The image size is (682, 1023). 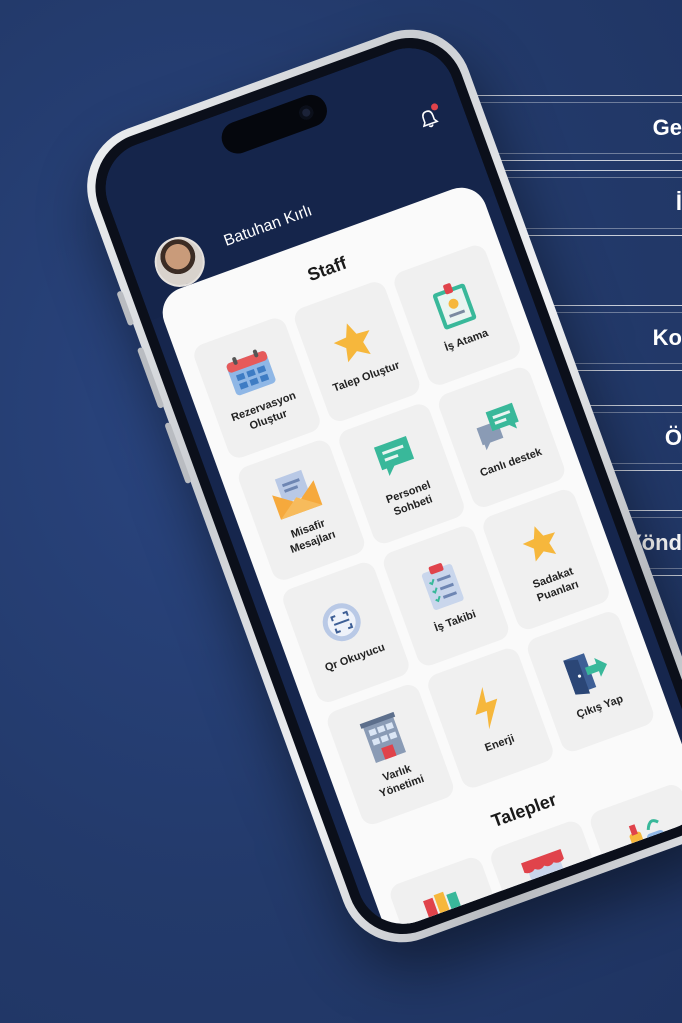 What do you see at coordinates (454, 306) in the screenshot?
I see `id-badge-icon` at bounding box center [454, 306].